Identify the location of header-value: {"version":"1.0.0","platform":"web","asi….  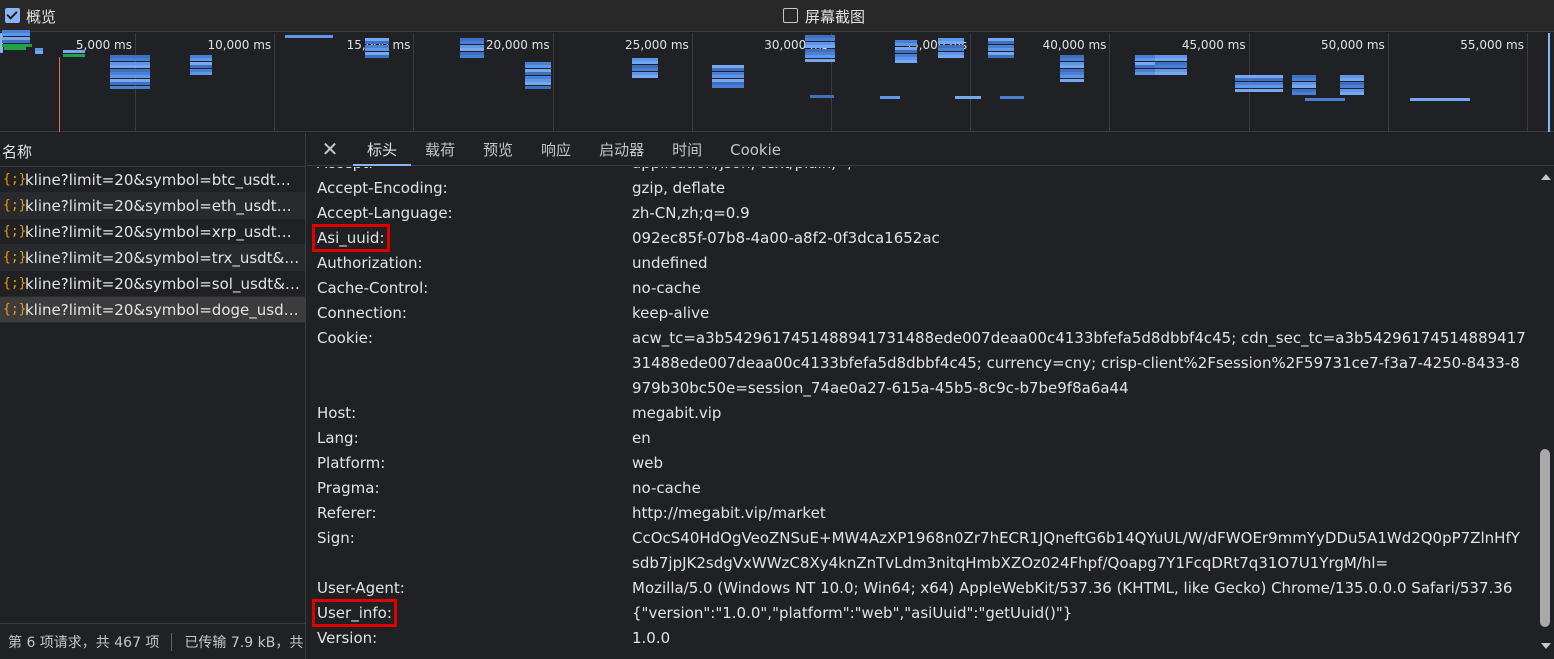
(852, 613).